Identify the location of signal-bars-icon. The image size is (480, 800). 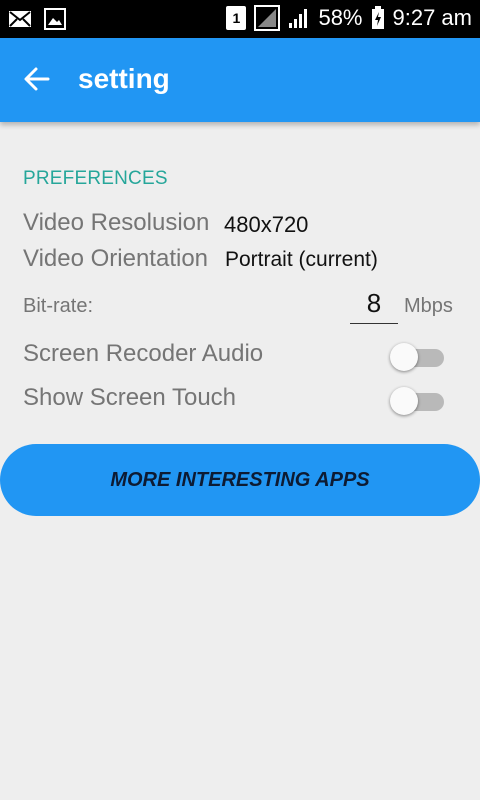
(299, 18).